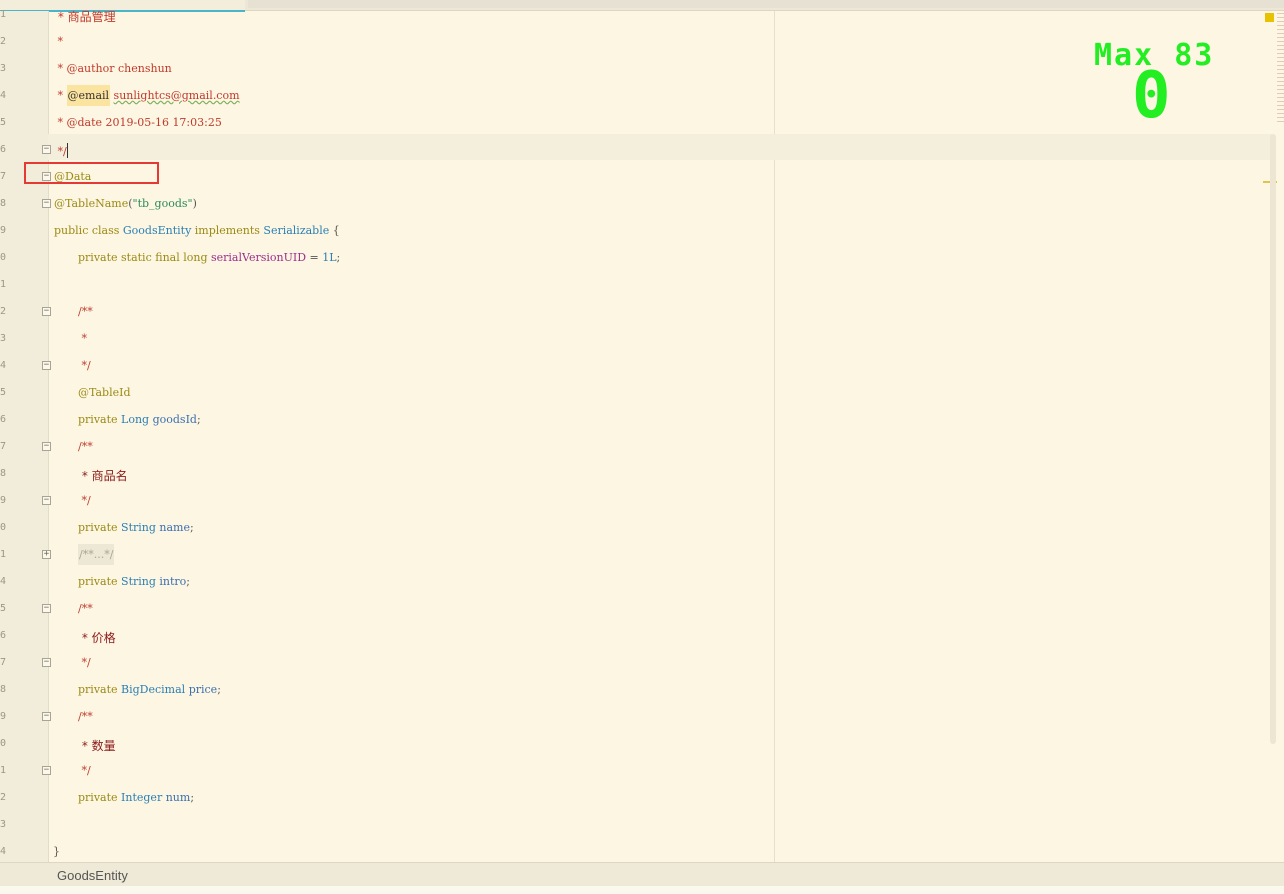 This screenshot has width=1284, height=894. What do you see at coordinates (3, 689) in the screenshot?
I see `line-number: 8` at bounding box center [3, 689].